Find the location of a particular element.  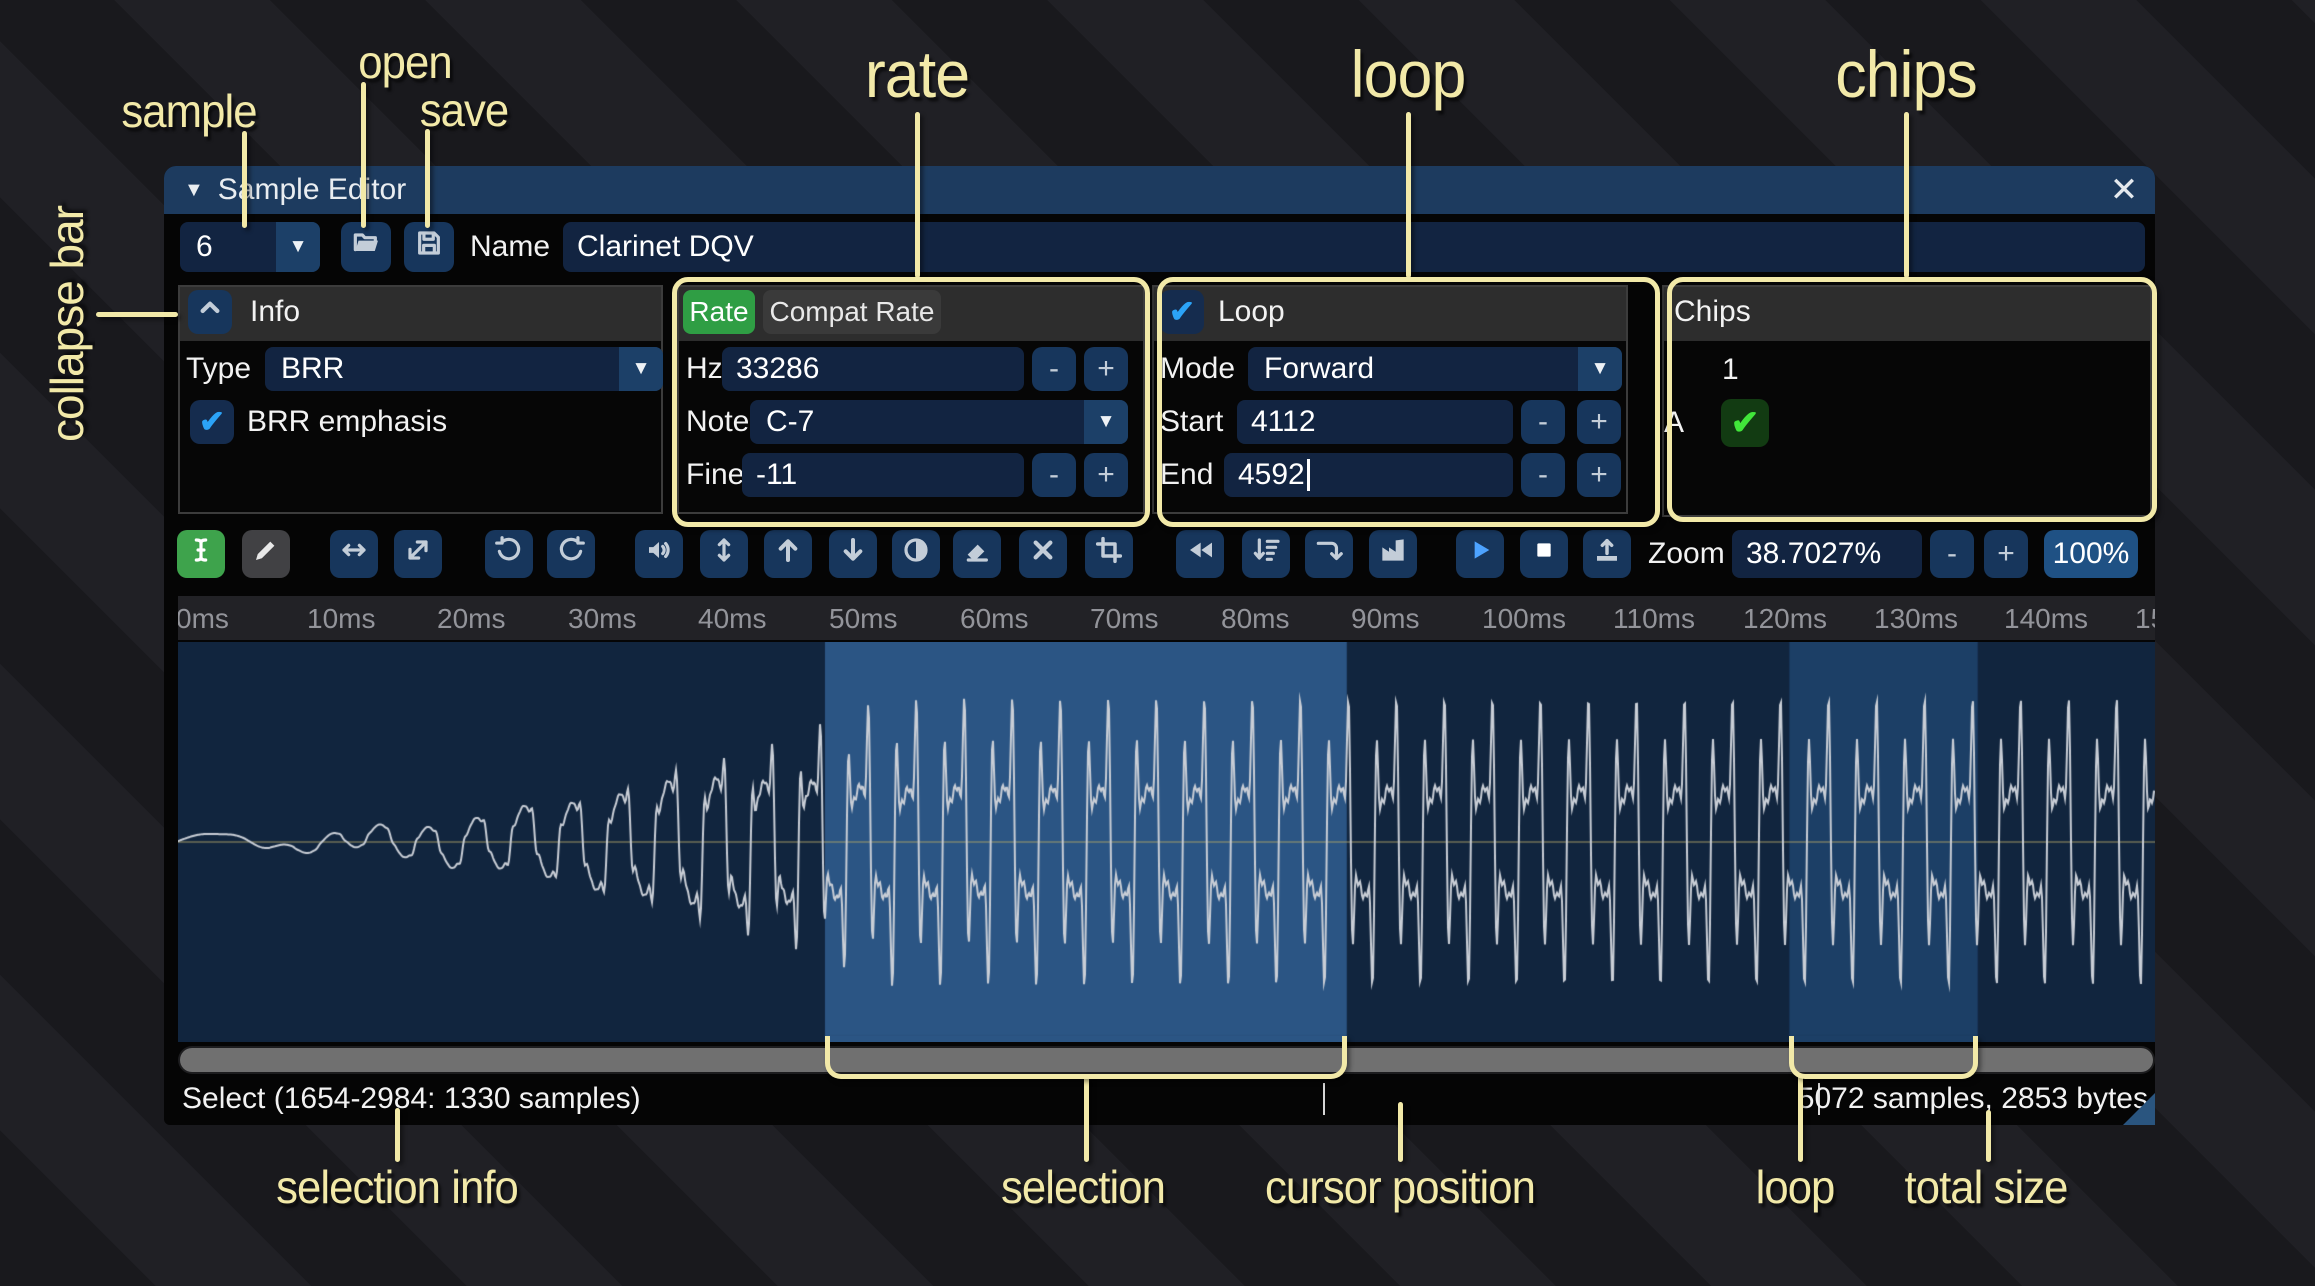

resize-button is located at coordinates (354, 554).